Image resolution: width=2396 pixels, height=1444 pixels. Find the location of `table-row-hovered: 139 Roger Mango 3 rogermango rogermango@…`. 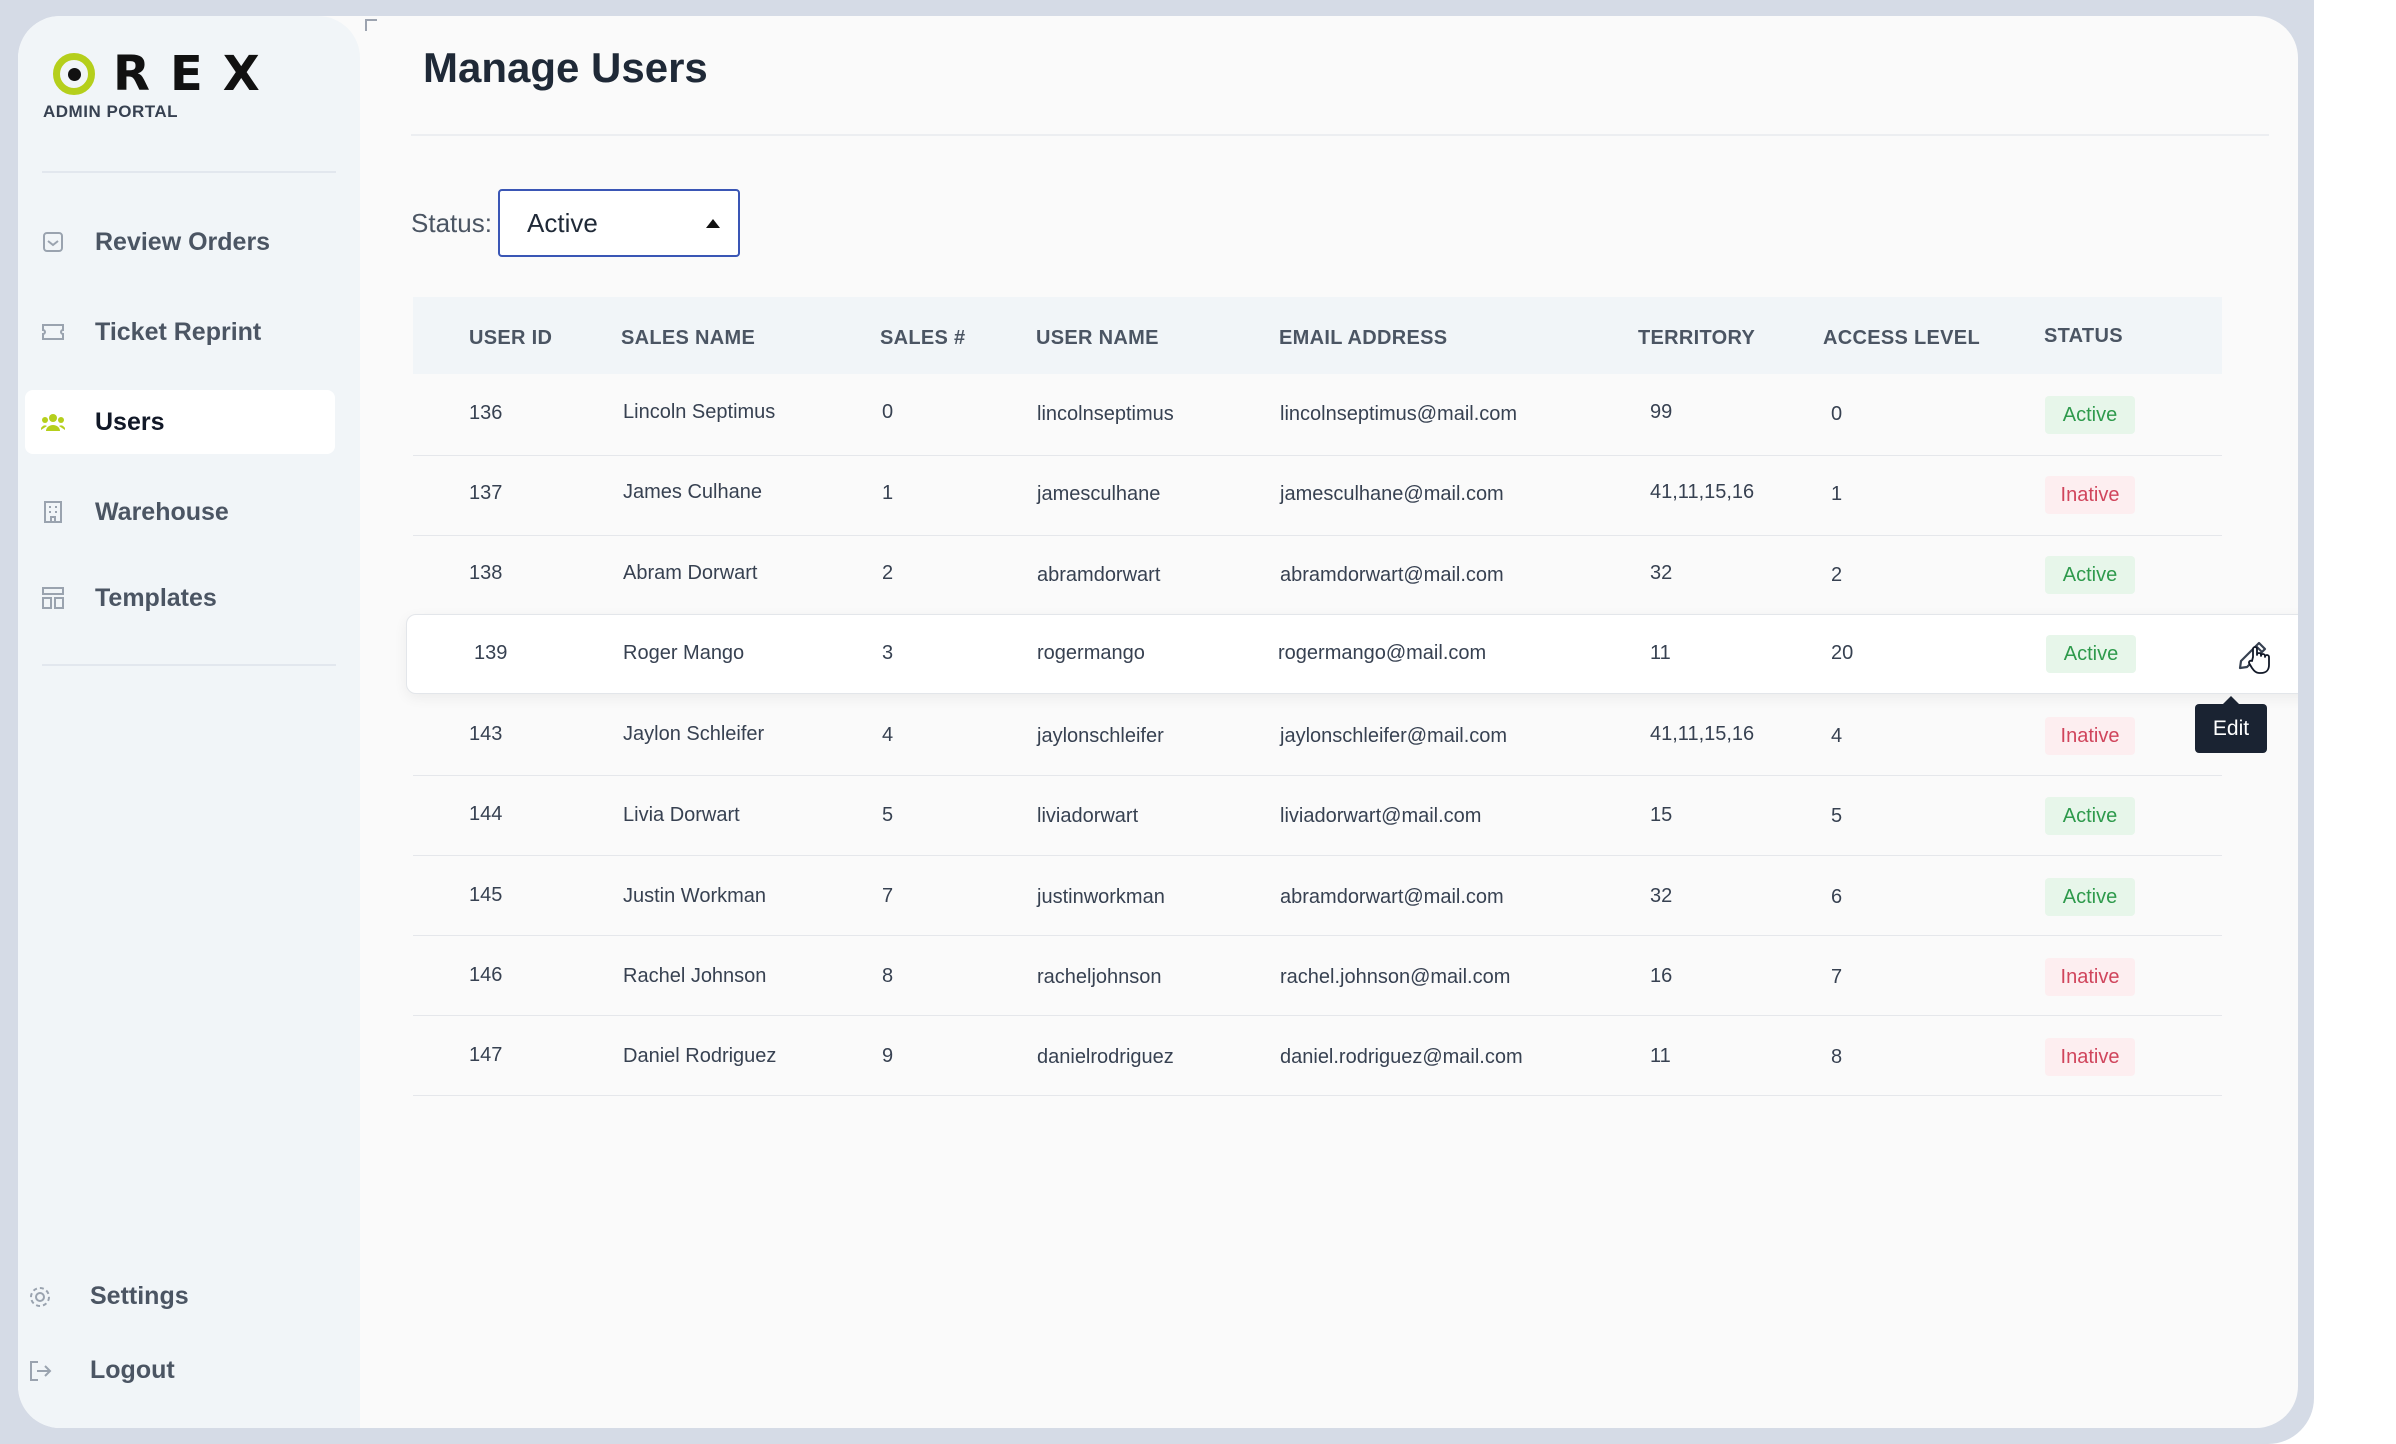

table-row-hovered: 139 Roger Mango 3 rogermango rogermango@… is located at coordinates (1352, 654).